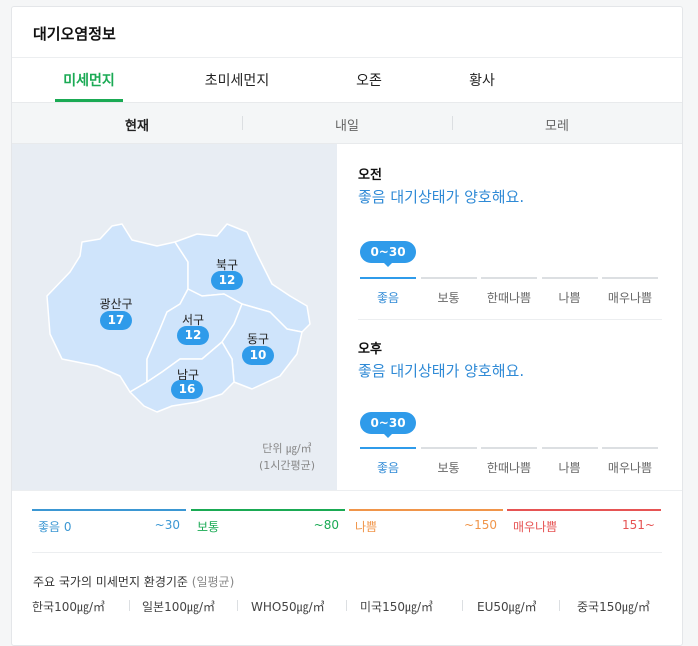 This screenshot has width=698, height=646. Describe the element at coordinates (55, 527) in the screenshot. I see `legend-label: 좋음 0` at that location.